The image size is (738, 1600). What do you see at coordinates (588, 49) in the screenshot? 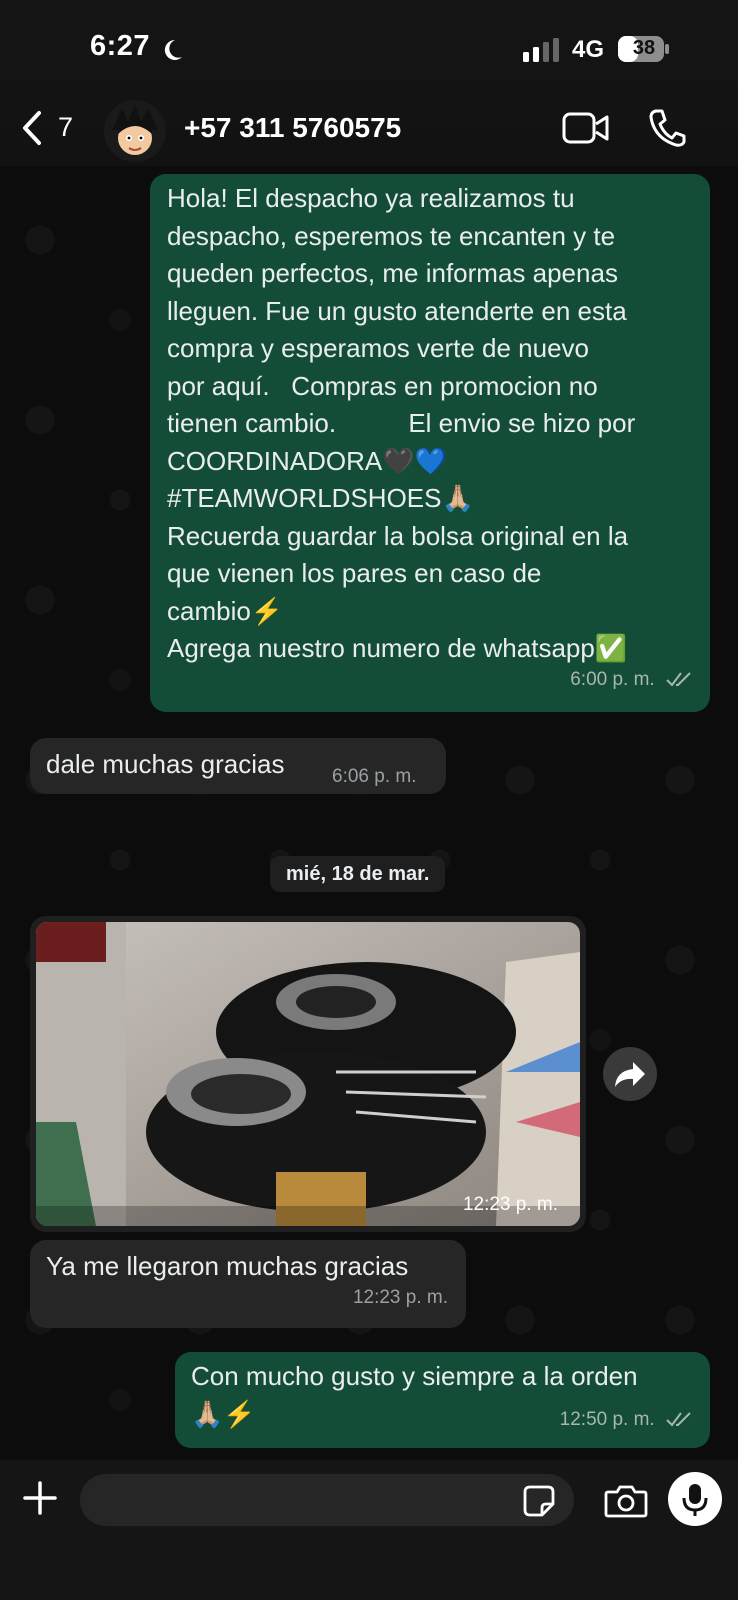
I see `network-type: 4G` at bounding box center [588, 49].